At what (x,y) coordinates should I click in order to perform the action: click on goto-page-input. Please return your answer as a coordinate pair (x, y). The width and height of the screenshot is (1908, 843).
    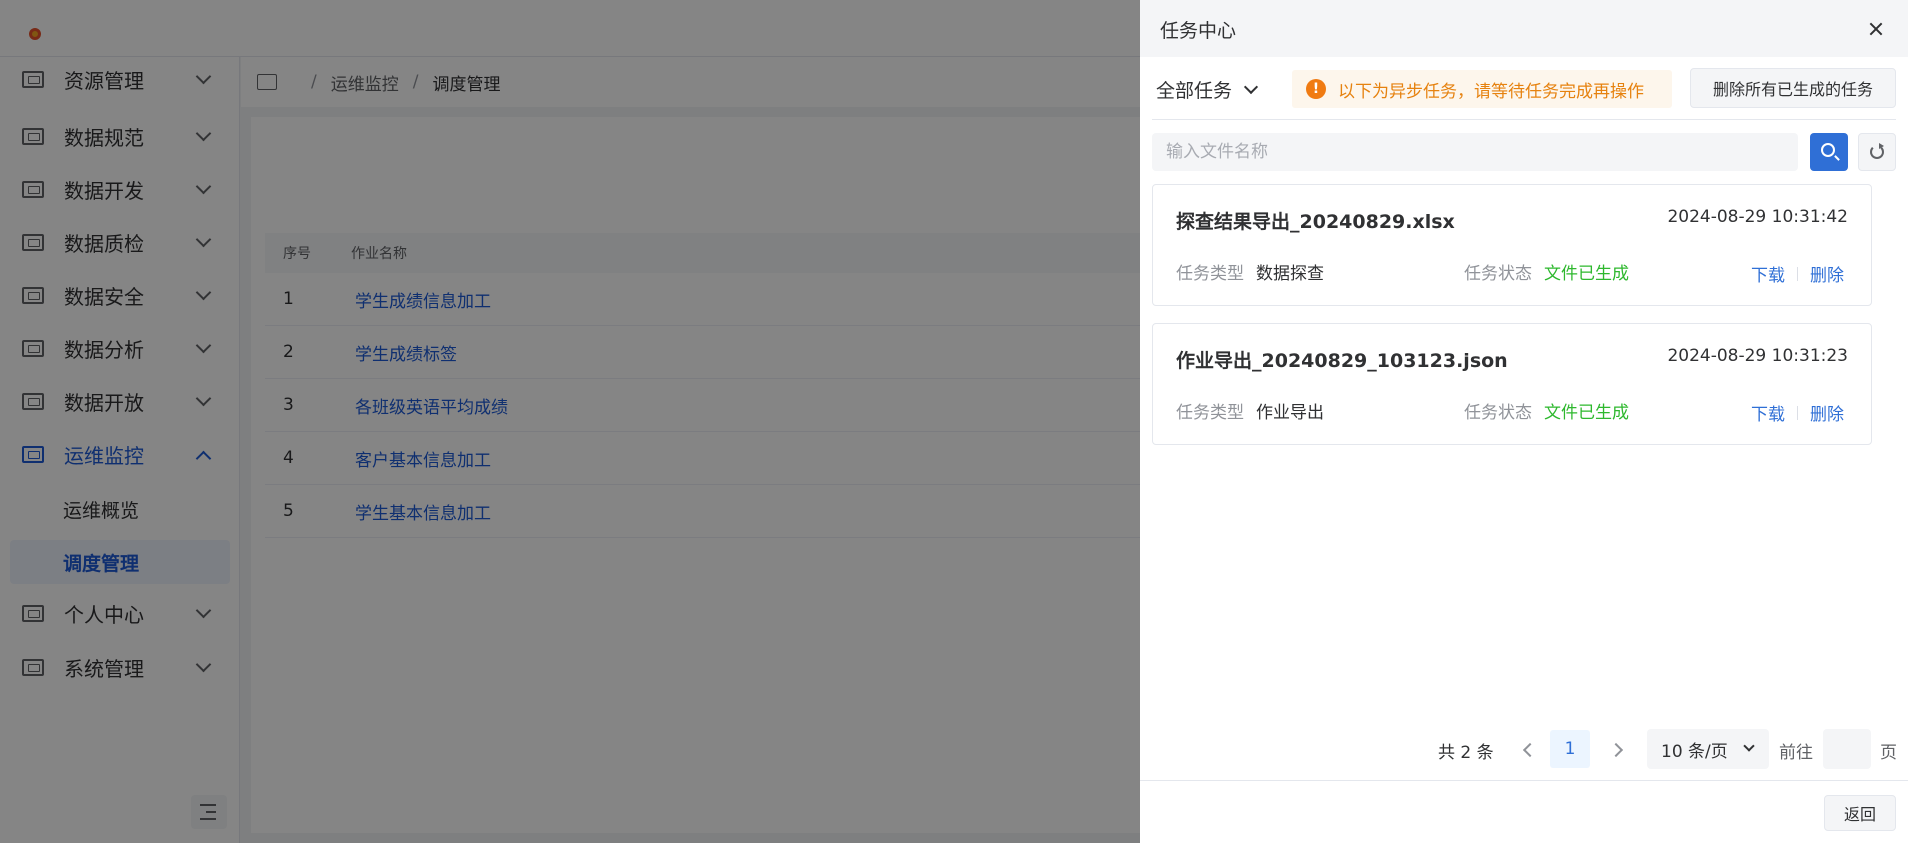
    Looking at the image, I should click on (1847, 749).